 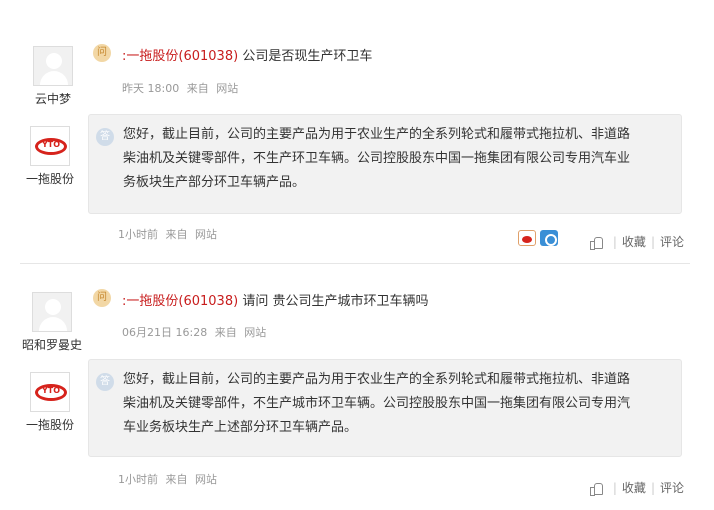 I want to click on share-icons, so click(x=540, y=236).